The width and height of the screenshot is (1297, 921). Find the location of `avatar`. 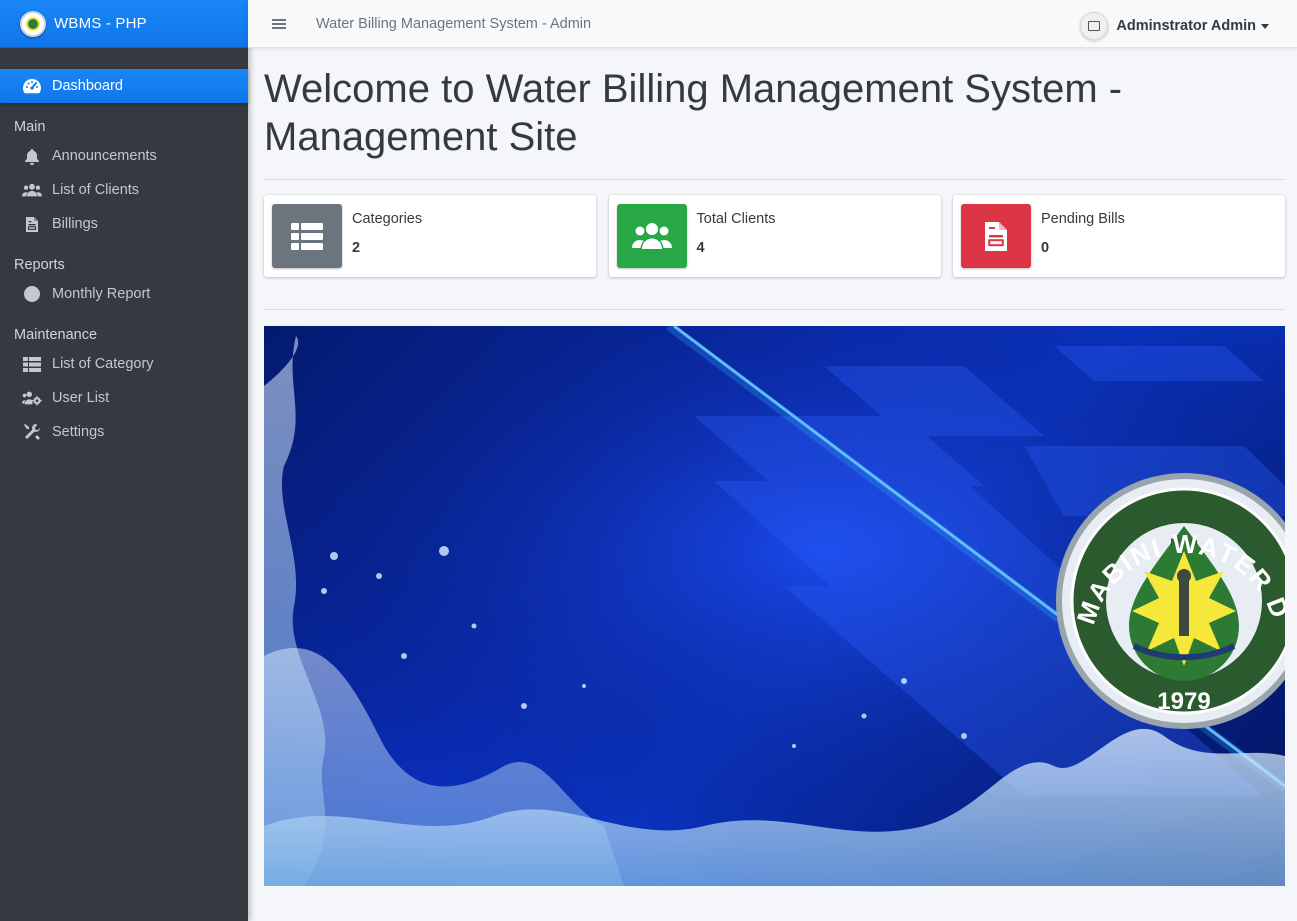

avatar is located at coordinates (1094, 26).